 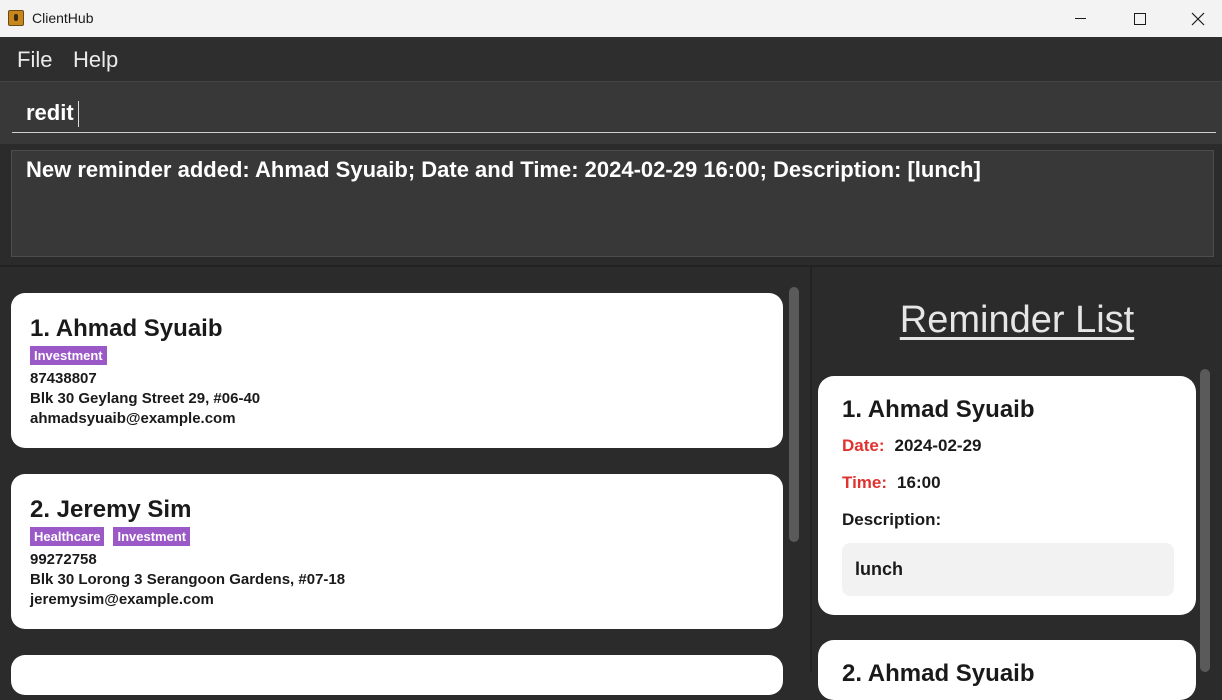 What do you see at coordinates (95, 60) in the screenshot?
I see `menu-help: Help` at bounding box center [95, 60].